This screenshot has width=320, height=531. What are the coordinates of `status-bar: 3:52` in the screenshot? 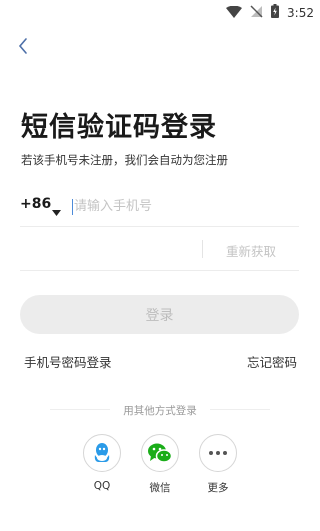 It's located at (160, 11).